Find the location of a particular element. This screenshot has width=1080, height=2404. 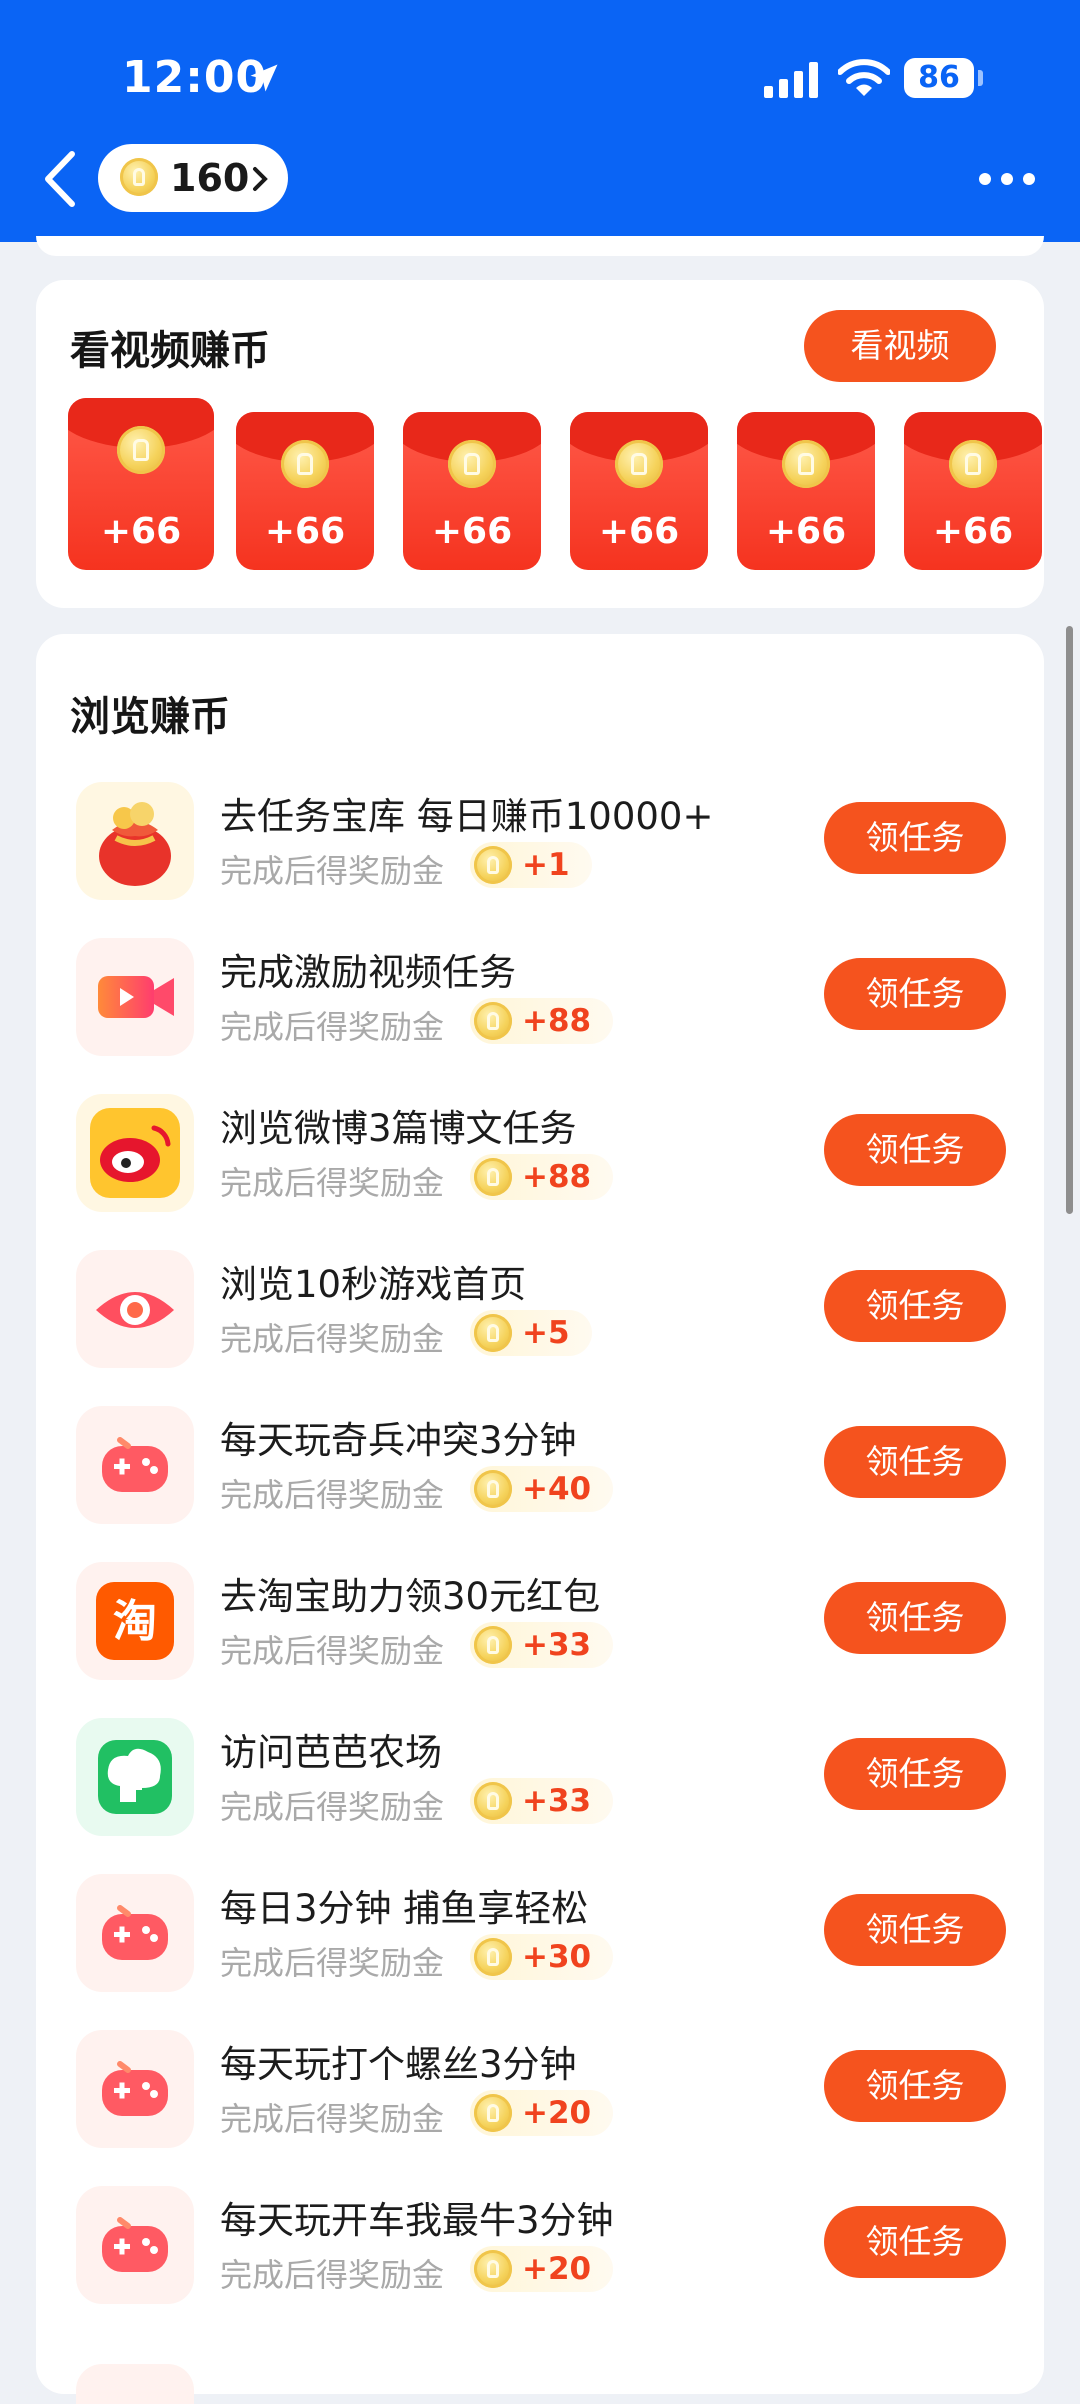

watch-video-title: 看视频赚币 is located at coordinates (170, 351).